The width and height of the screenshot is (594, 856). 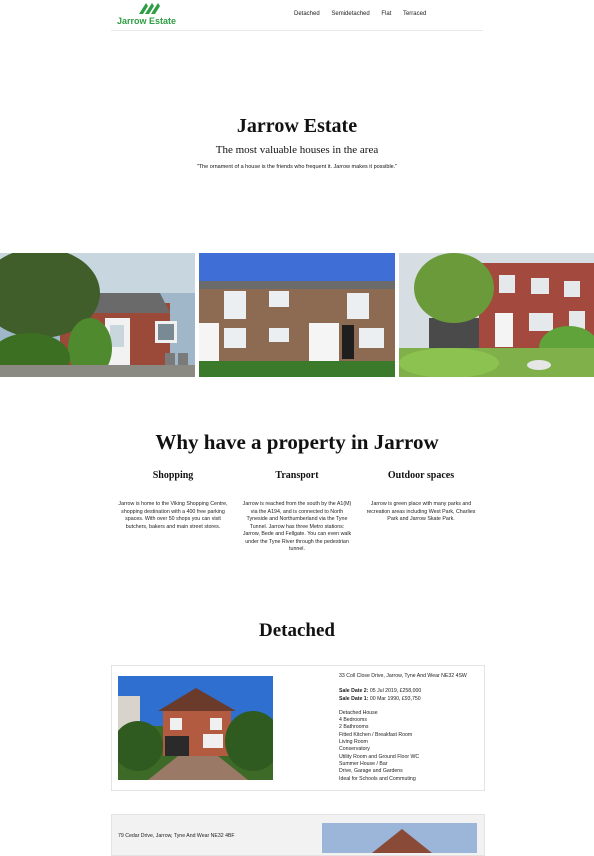 What do you see at coordinates (297, 126) in the screenshot?
I see `hero-title: Jarrow Estate` at bounding box center [297, 126].